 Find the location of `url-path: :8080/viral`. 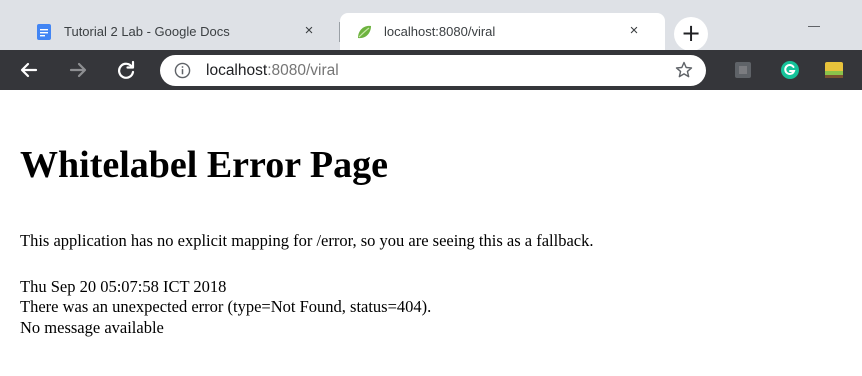

url-path: :8080/viral is located at coordinates (303, 70).